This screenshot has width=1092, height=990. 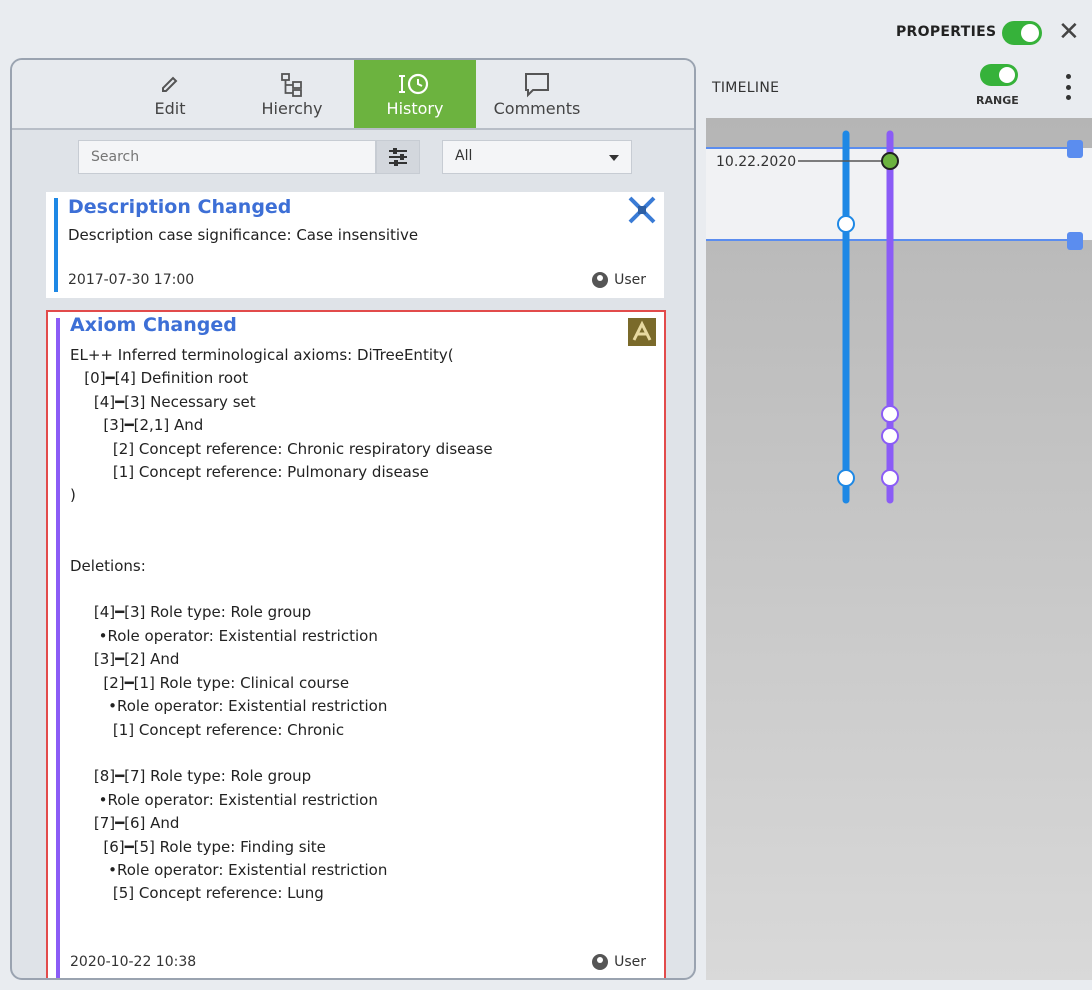 What do you see at coordinates (133, 962) in the screenshot?
I see `entry-date: 2020-10-22 10:38` at bounding box center [133, 962].